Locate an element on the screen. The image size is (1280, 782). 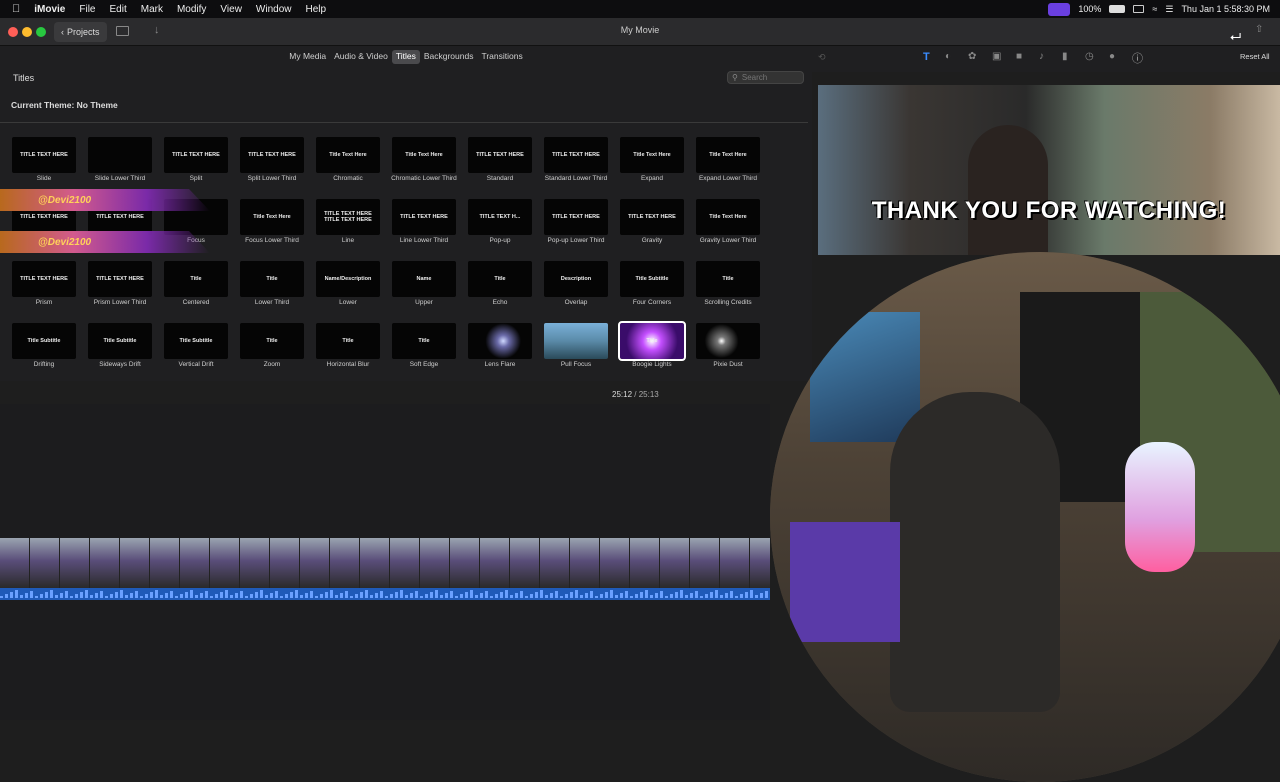
title-tile: TITLE TEXT HERE Slide is located at coordinates (44, 162).